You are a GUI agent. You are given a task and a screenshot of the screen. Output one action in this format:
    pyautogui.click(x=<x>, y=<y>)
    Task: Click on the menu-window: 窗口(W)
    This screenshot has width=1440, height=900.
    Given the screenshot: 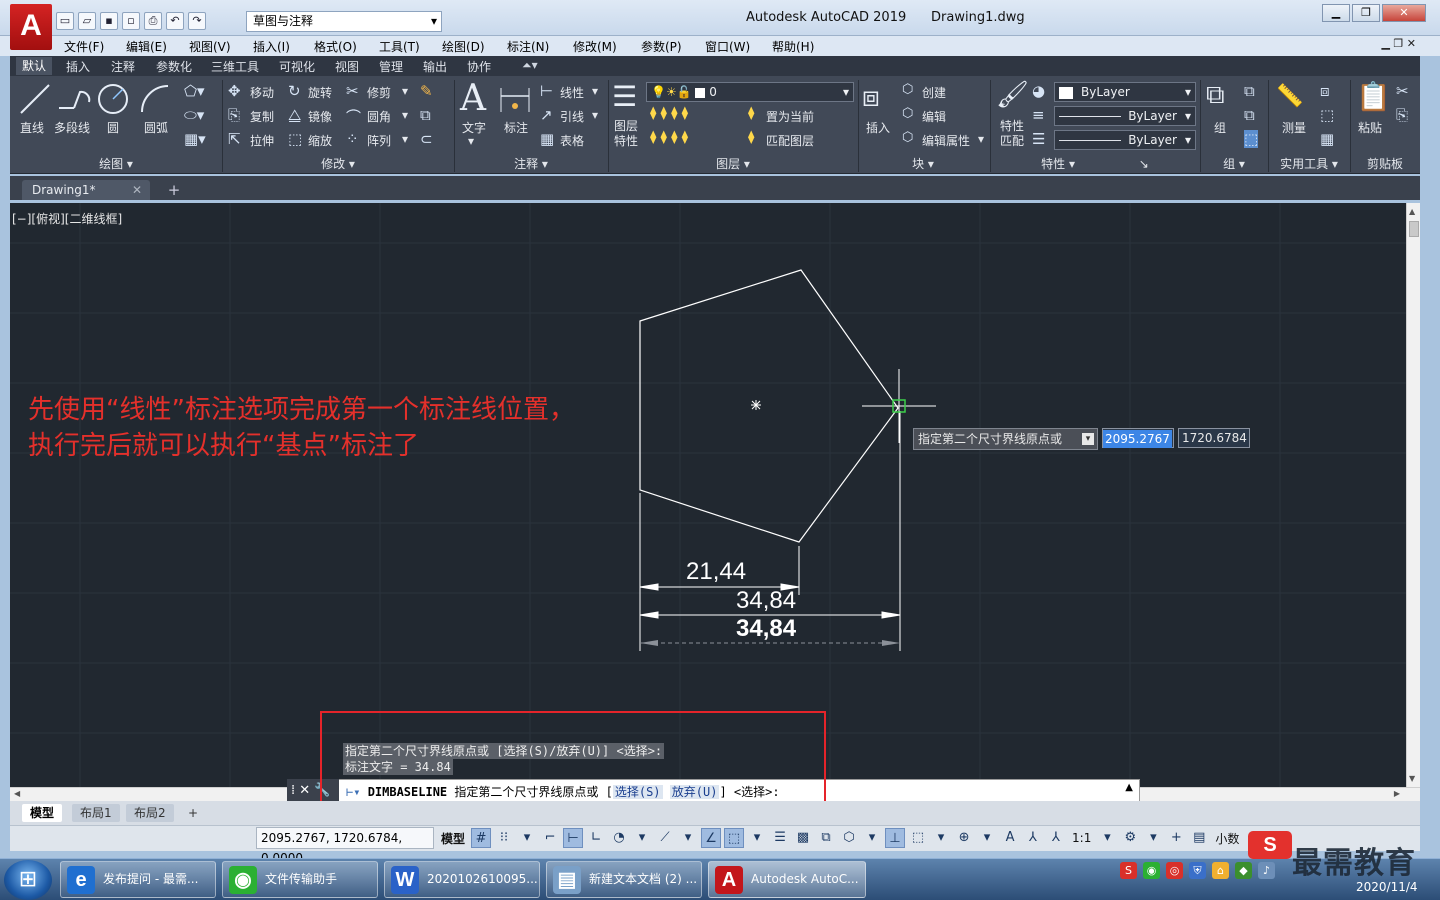 What is the action you would take?
    pyautogui.click(x=727, y=46)
    